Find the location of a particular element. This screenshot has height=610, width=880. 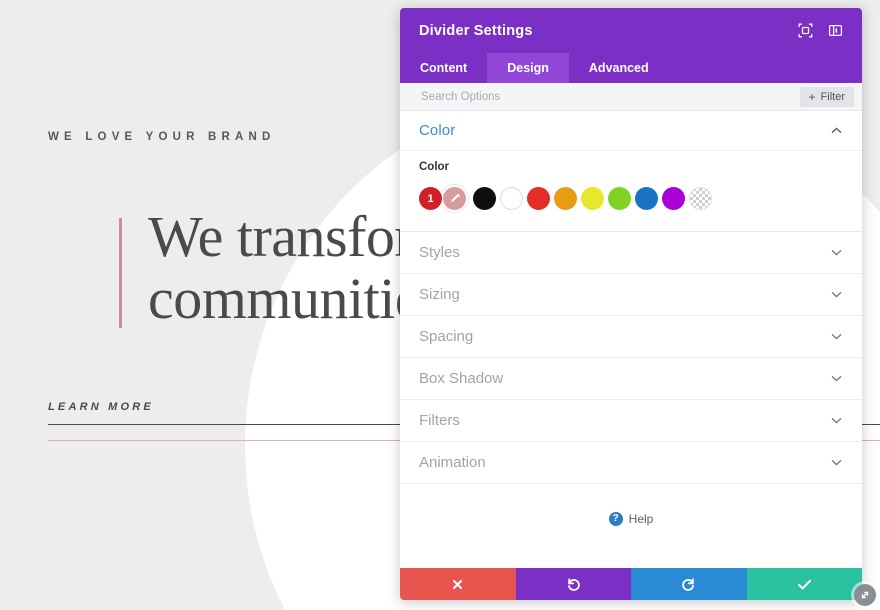

filter-button-label: Filter is located at coordinates (832, 96).